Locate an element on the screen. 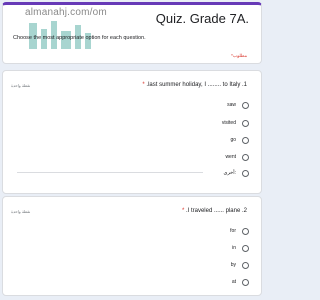  option-at: at is located at coordinates (240, 282).